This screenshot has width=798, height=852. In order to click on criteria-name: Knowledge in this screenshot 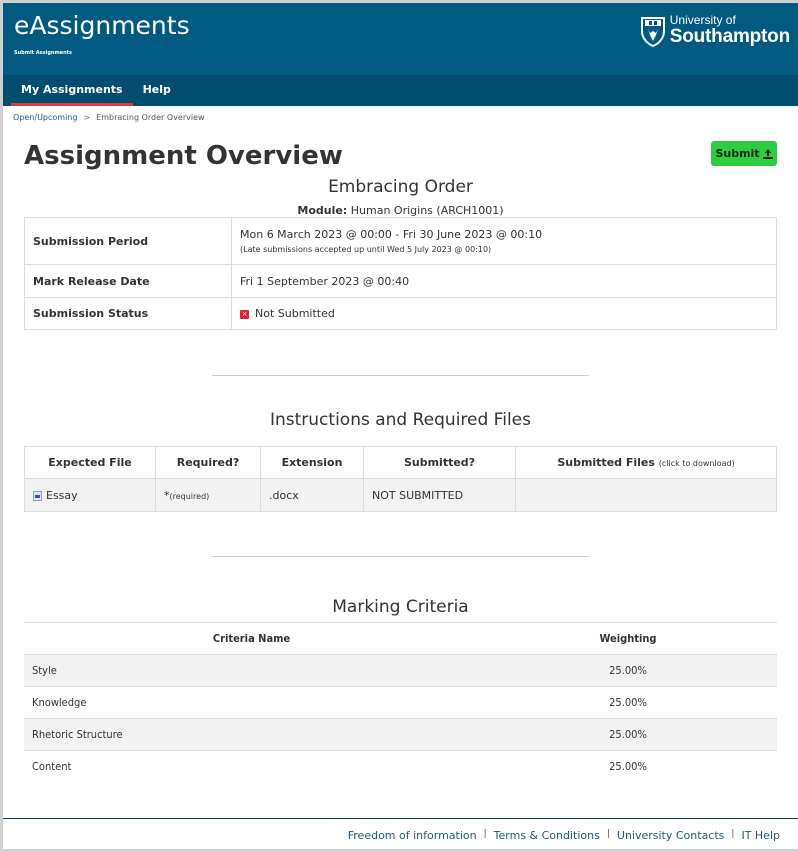, I will do `click(251, 702)`.